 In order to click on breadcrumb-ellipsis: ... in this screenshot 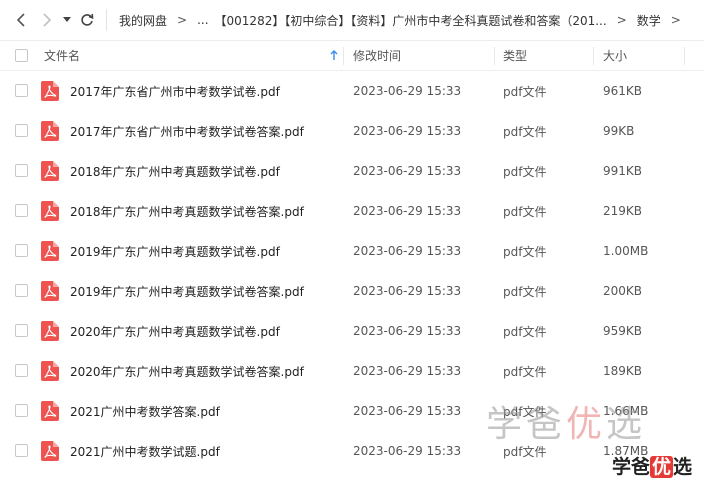, I will do `click(202, 20)`.